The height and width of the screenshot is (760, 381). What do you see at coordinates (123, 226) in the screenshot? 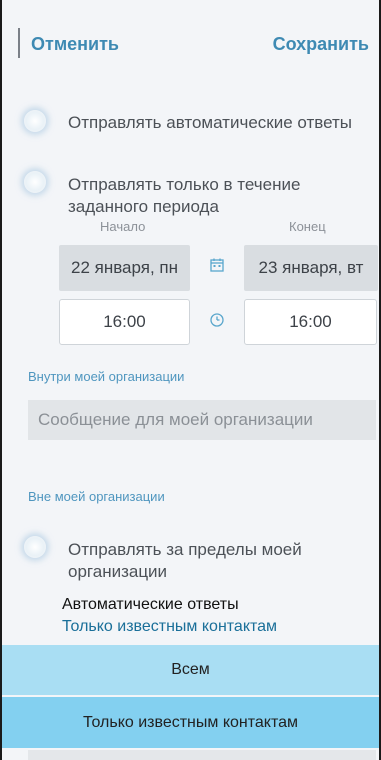
I see `start-label: Начало` at bounding box center [123, 226].